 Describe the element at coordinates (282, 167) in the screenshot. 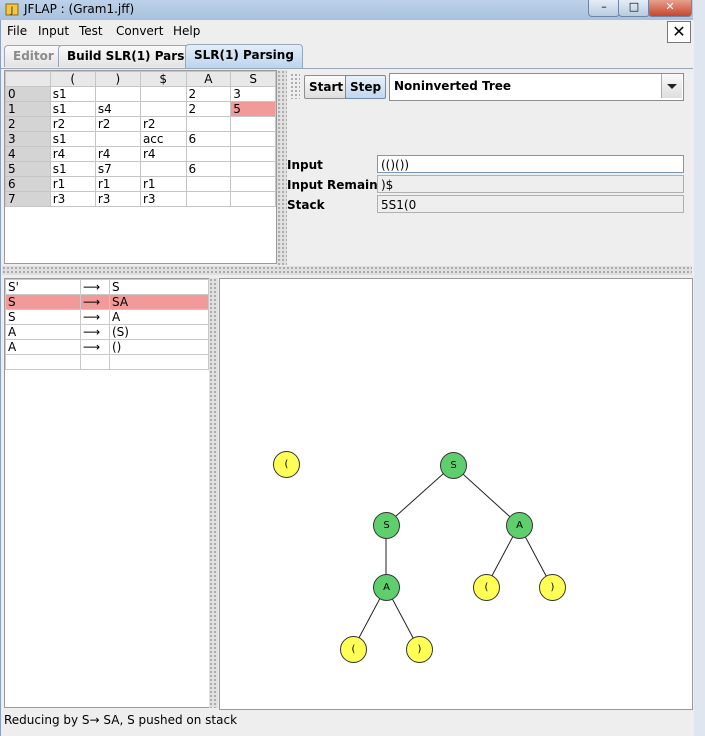

I see `vertical-split-handle` at that location.